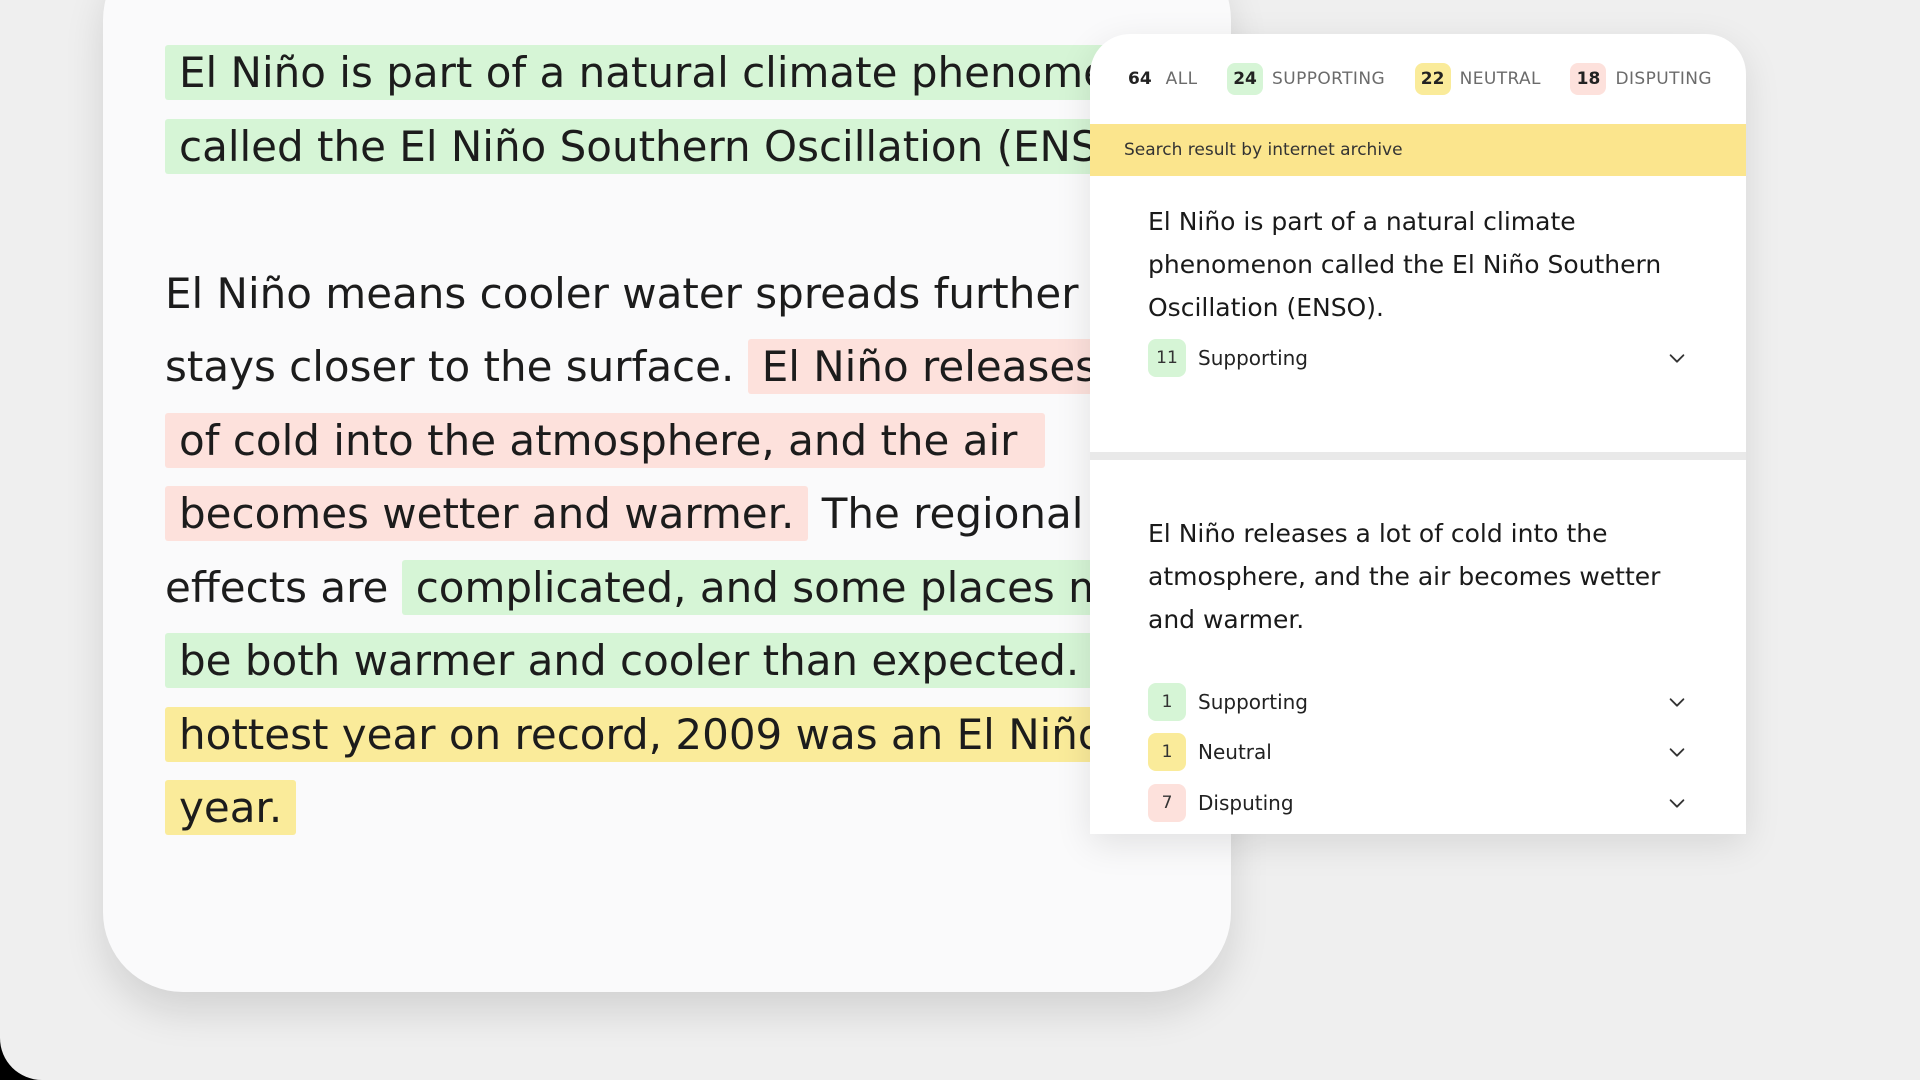 The image size is (1920, 1080). I want to click on tab-disputing-count: 18, so click(1588, 79).